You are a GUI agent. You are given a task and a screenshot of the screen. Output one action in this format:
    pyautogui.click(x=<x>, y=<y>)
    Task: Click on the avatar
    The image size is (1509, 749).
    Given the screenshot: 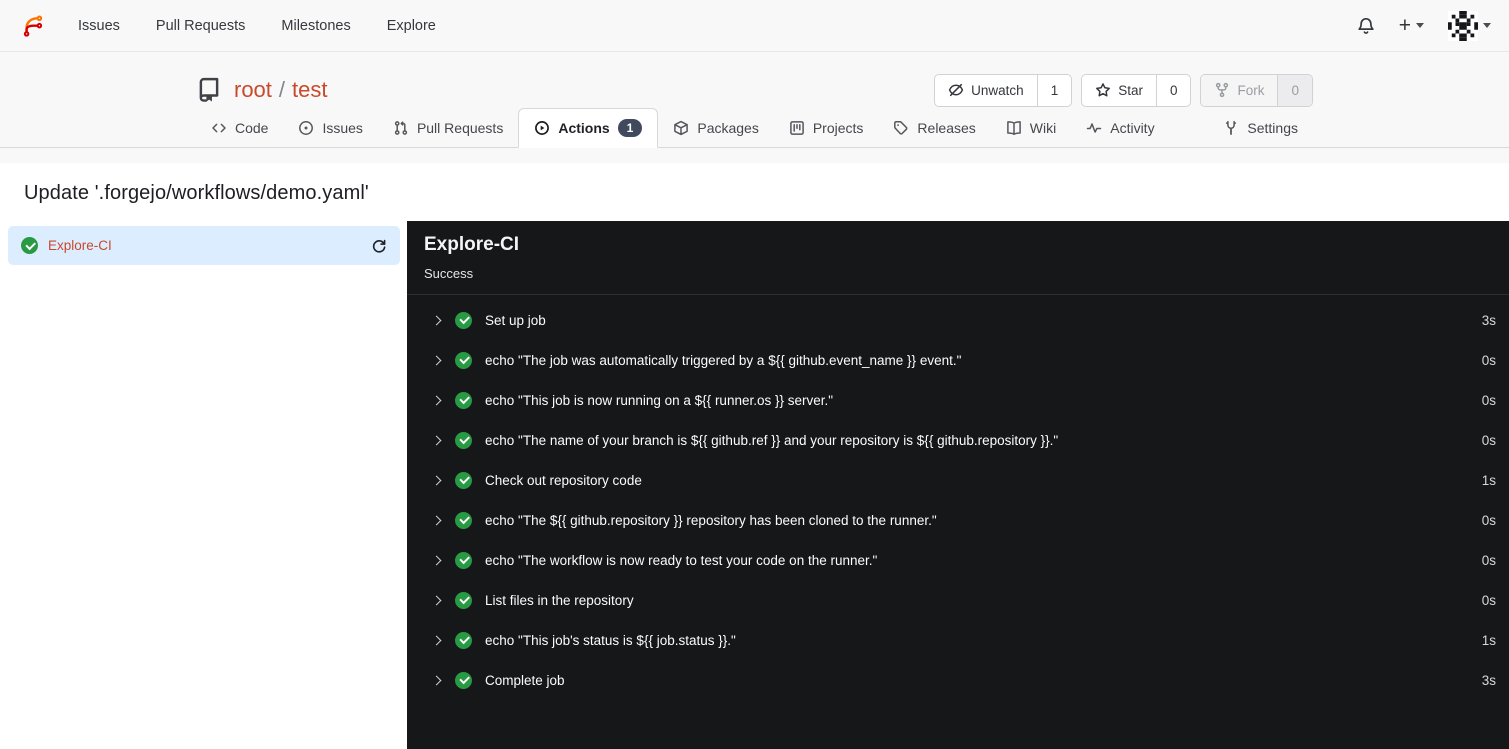 What is the action you would take?
    pyautogui.click(x=1463, y=25)
    